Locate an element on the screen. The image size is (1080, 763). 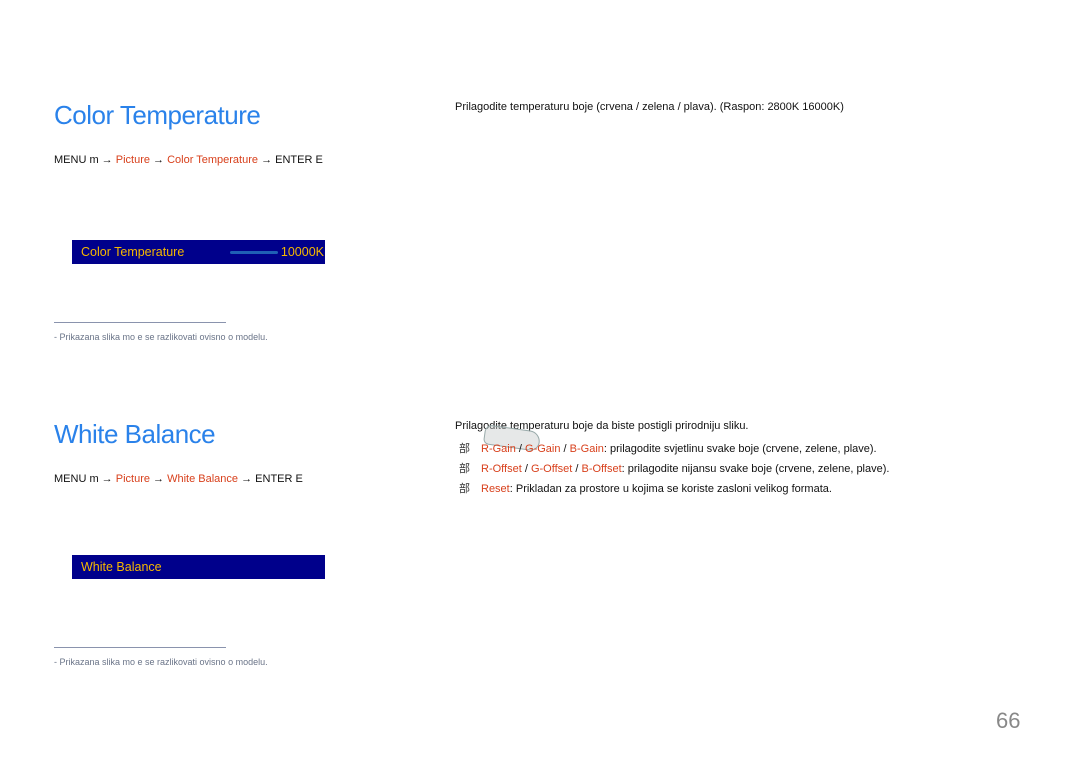
r-offset: R-Offset is located at coordinates (501, 469).